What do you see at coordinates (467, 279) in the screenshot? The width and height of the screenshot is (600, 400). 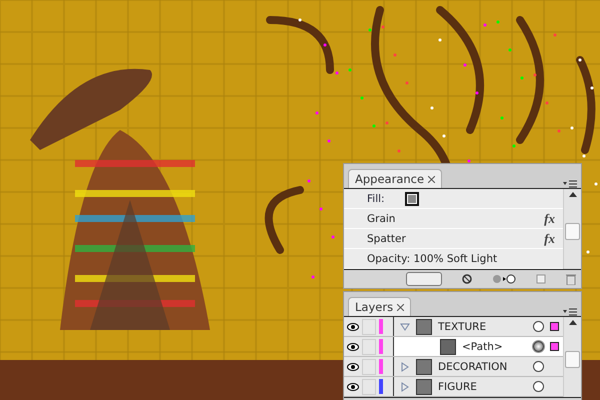 I see `no-entry-icon` at bounding box center [467, 279].